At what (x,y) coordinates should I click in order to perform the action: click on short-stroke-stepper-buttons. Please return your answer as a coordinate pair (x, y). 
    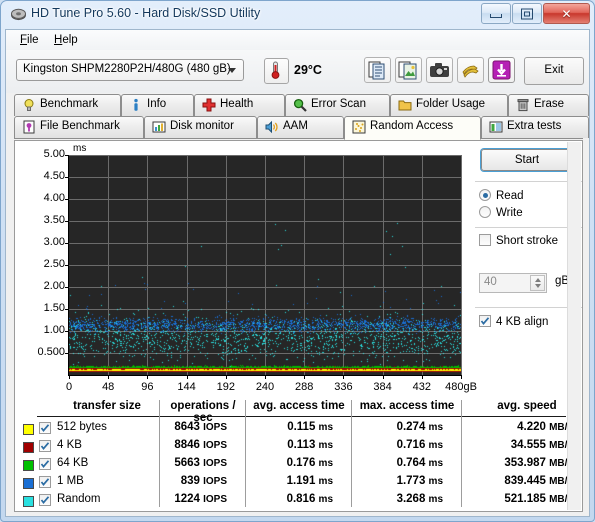
    Looking at the image, I should click on (537, 283).